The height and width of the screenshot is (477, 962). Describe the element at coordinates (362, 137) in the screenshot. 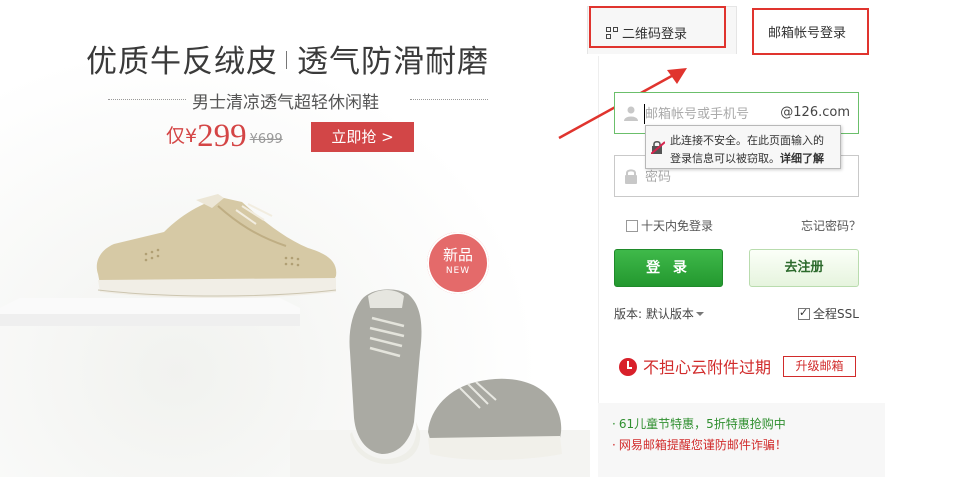

I see `buy-now-button: 立即抢 >` at that location.